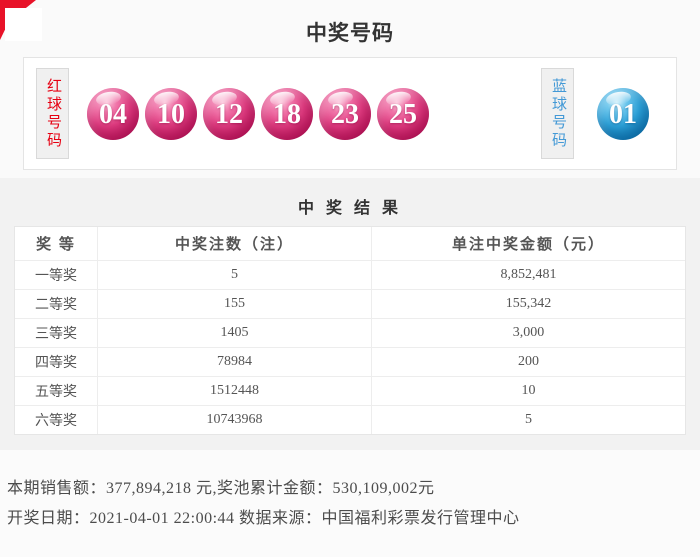 The width and height of the screenshot is (700, 557). Describe the element at coordinates (557, 113) in the screenshot. I see `blue-ball-label: 蓝球号码` at that location.